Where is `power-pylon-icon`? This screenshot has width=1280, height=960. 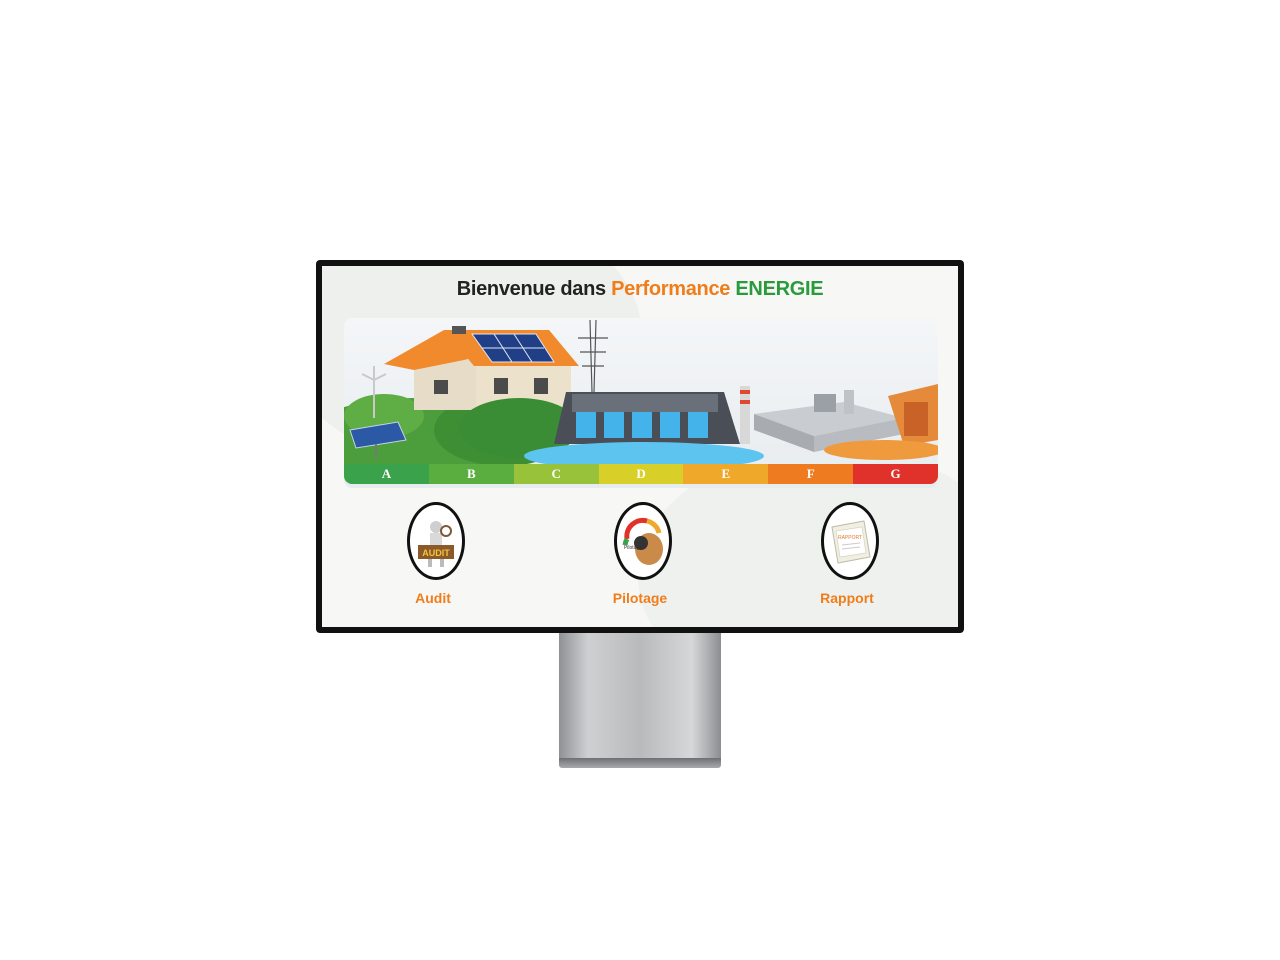 power-pylon-icon is located at coordinates (593, 356).